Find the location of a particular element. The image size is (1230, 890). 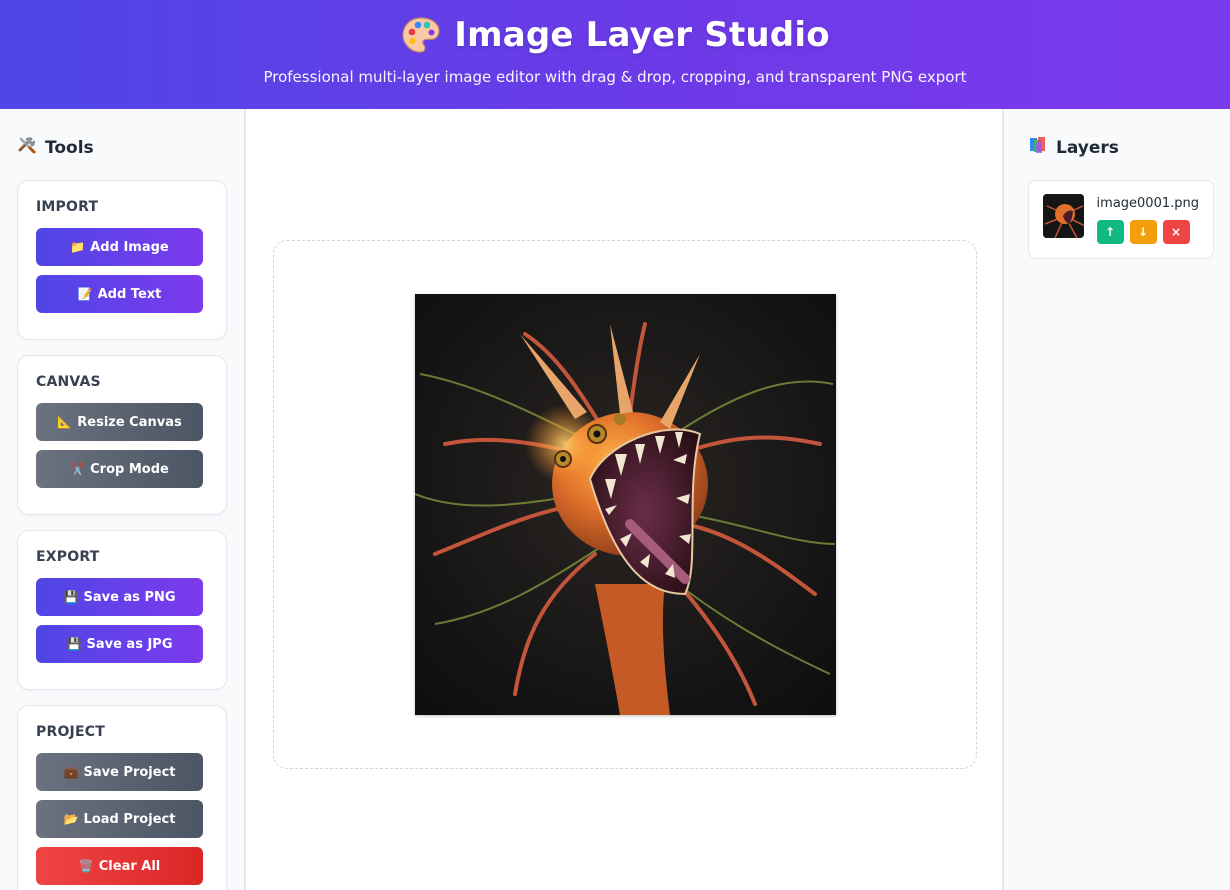

add-image-label: Add Image is located at coordinates (129, 247).